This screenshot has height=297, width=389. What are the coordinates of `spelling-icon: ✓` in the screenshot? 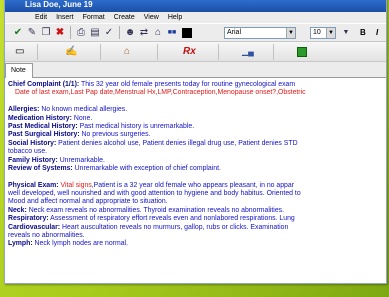 It's located at (109, 33).